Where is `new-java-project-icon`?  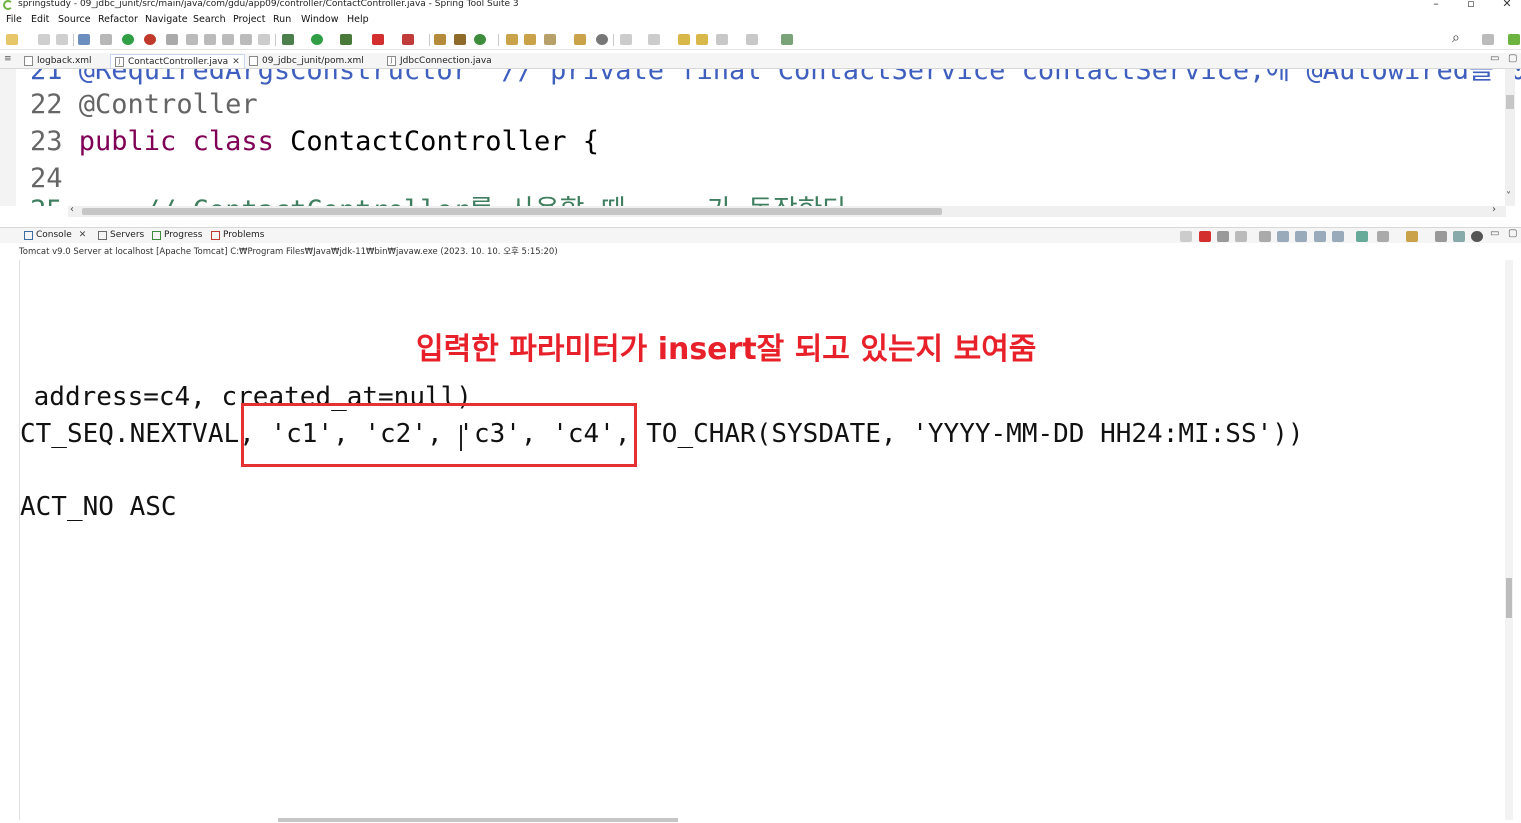 new-java-project-icon is located at coordinates (440, 39).